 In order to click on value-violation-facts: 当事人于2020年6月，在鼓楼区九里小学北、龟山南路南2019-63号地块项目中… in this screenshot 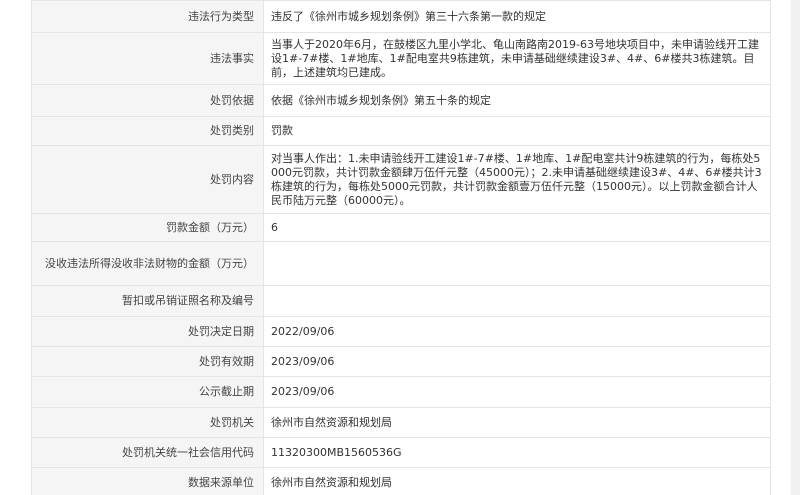, I will do `click(517, 58)`.